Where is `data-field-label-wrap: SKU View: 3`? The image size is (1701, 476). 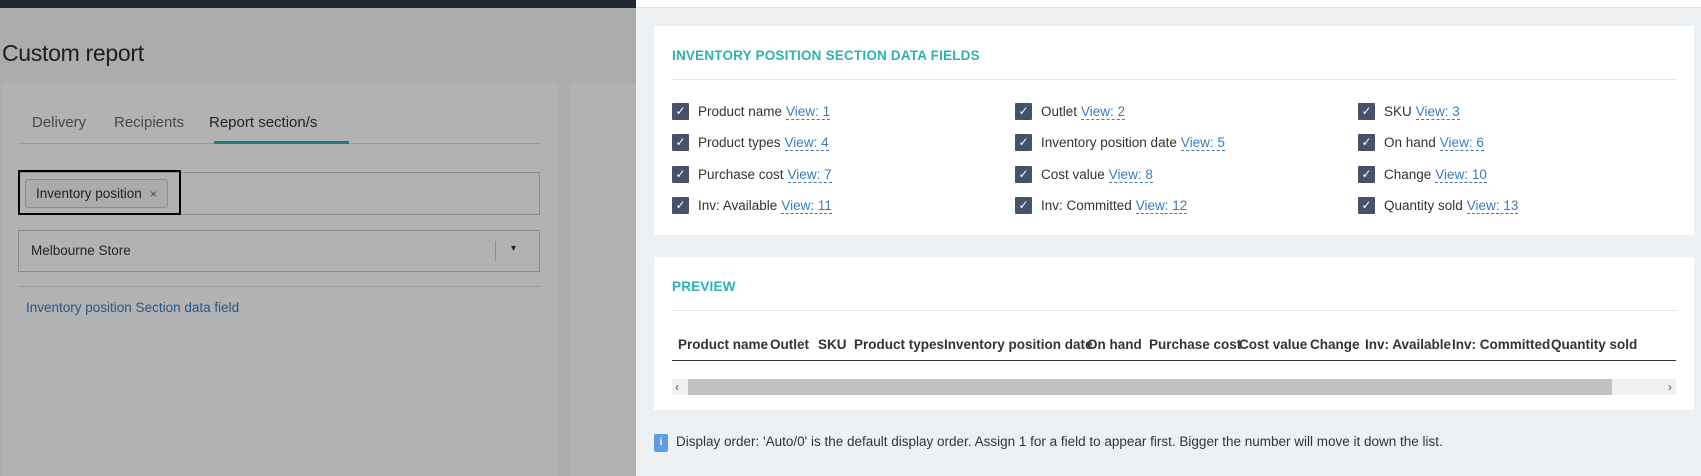
data-field-label-wrap: SKU View: 3 is located at coordinates (1422, 112).